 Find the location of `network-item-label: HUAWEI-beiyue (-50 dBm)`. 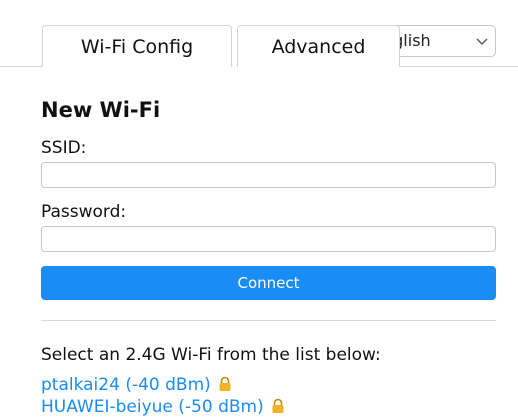

network-item-label: HUAWEI-beiyue (-50 dBm) is located at coordinates (152, 407).